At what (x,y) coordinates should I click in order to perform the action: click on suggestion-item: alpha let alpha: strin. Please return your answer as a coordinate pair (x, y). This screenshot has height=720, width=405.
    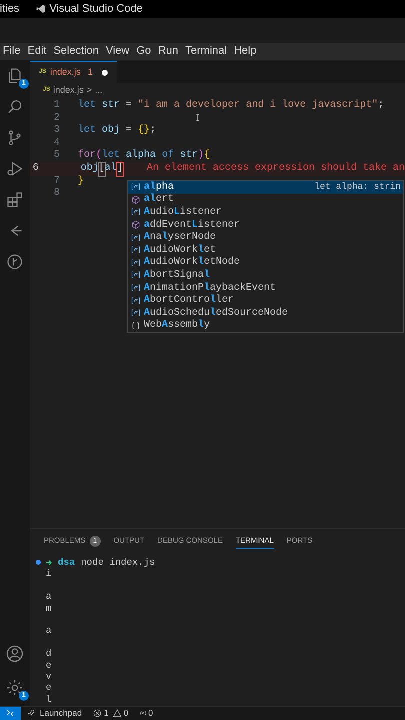
    Looking at the image, I should click on (265, 187).